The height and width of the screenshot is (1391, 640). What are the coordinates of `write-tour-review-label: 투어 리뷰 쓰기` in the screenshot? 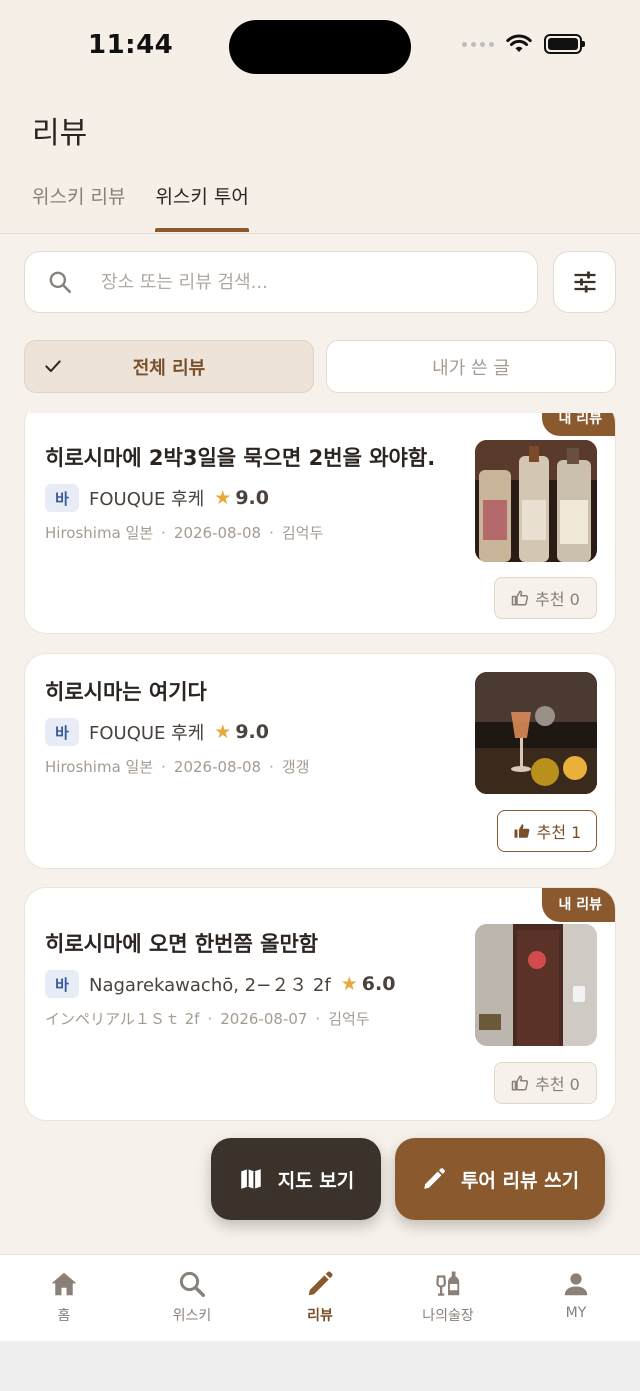 It's located at (520, 1180).